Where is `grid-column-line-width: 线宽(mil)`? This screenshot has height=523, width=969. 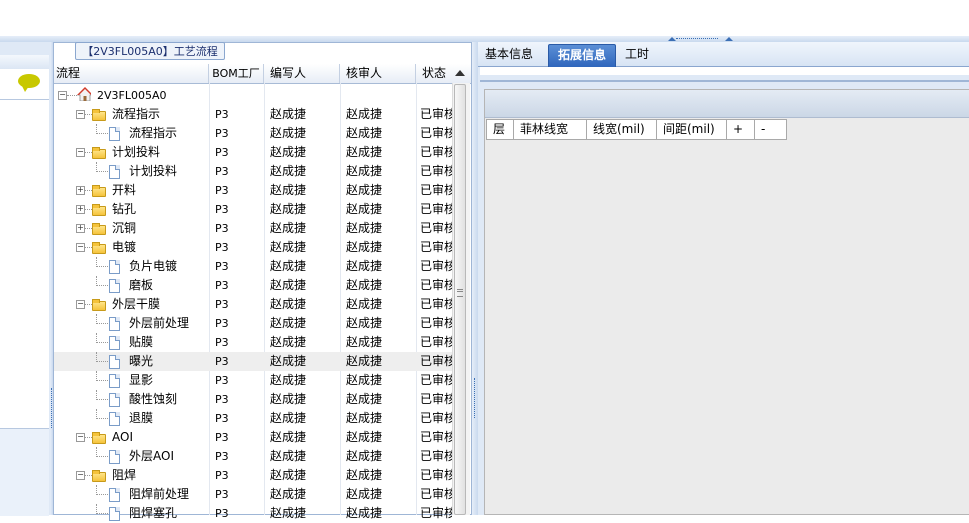
grid-column-line-width: 线宽(mil) is located at coordinates (622, 129).